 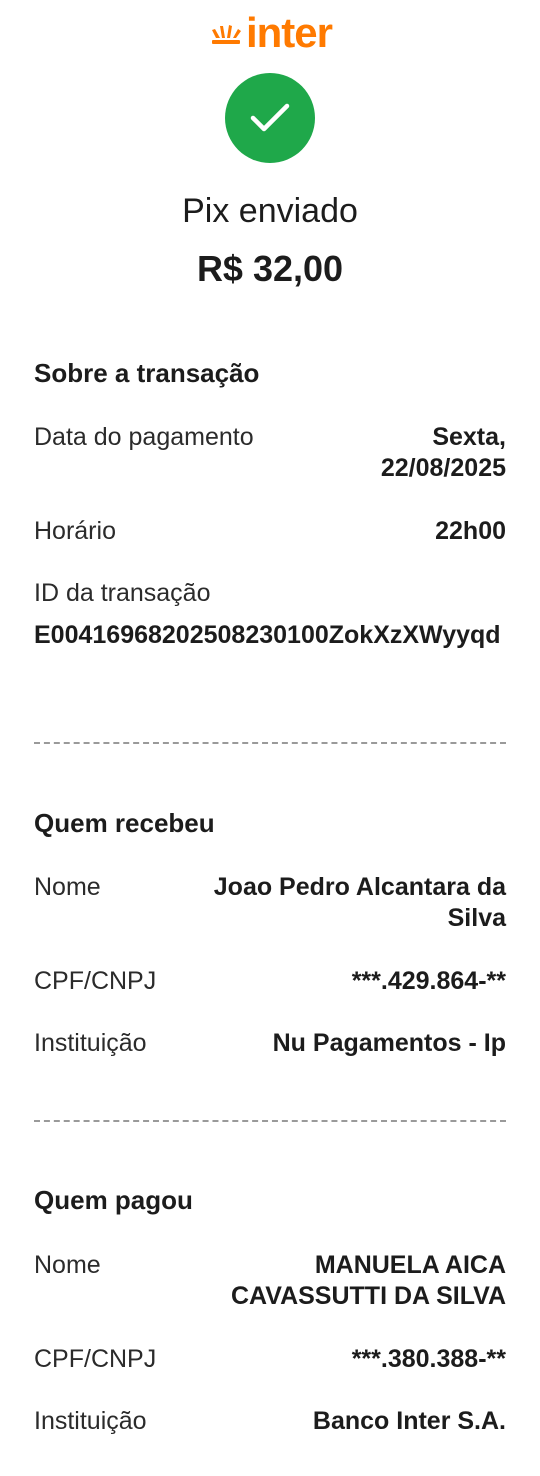 What do you see at coordinates (144, 437) in the screenshot?
I see `payment-date-label: Data do pagamento` at bounding box center [144, 437].